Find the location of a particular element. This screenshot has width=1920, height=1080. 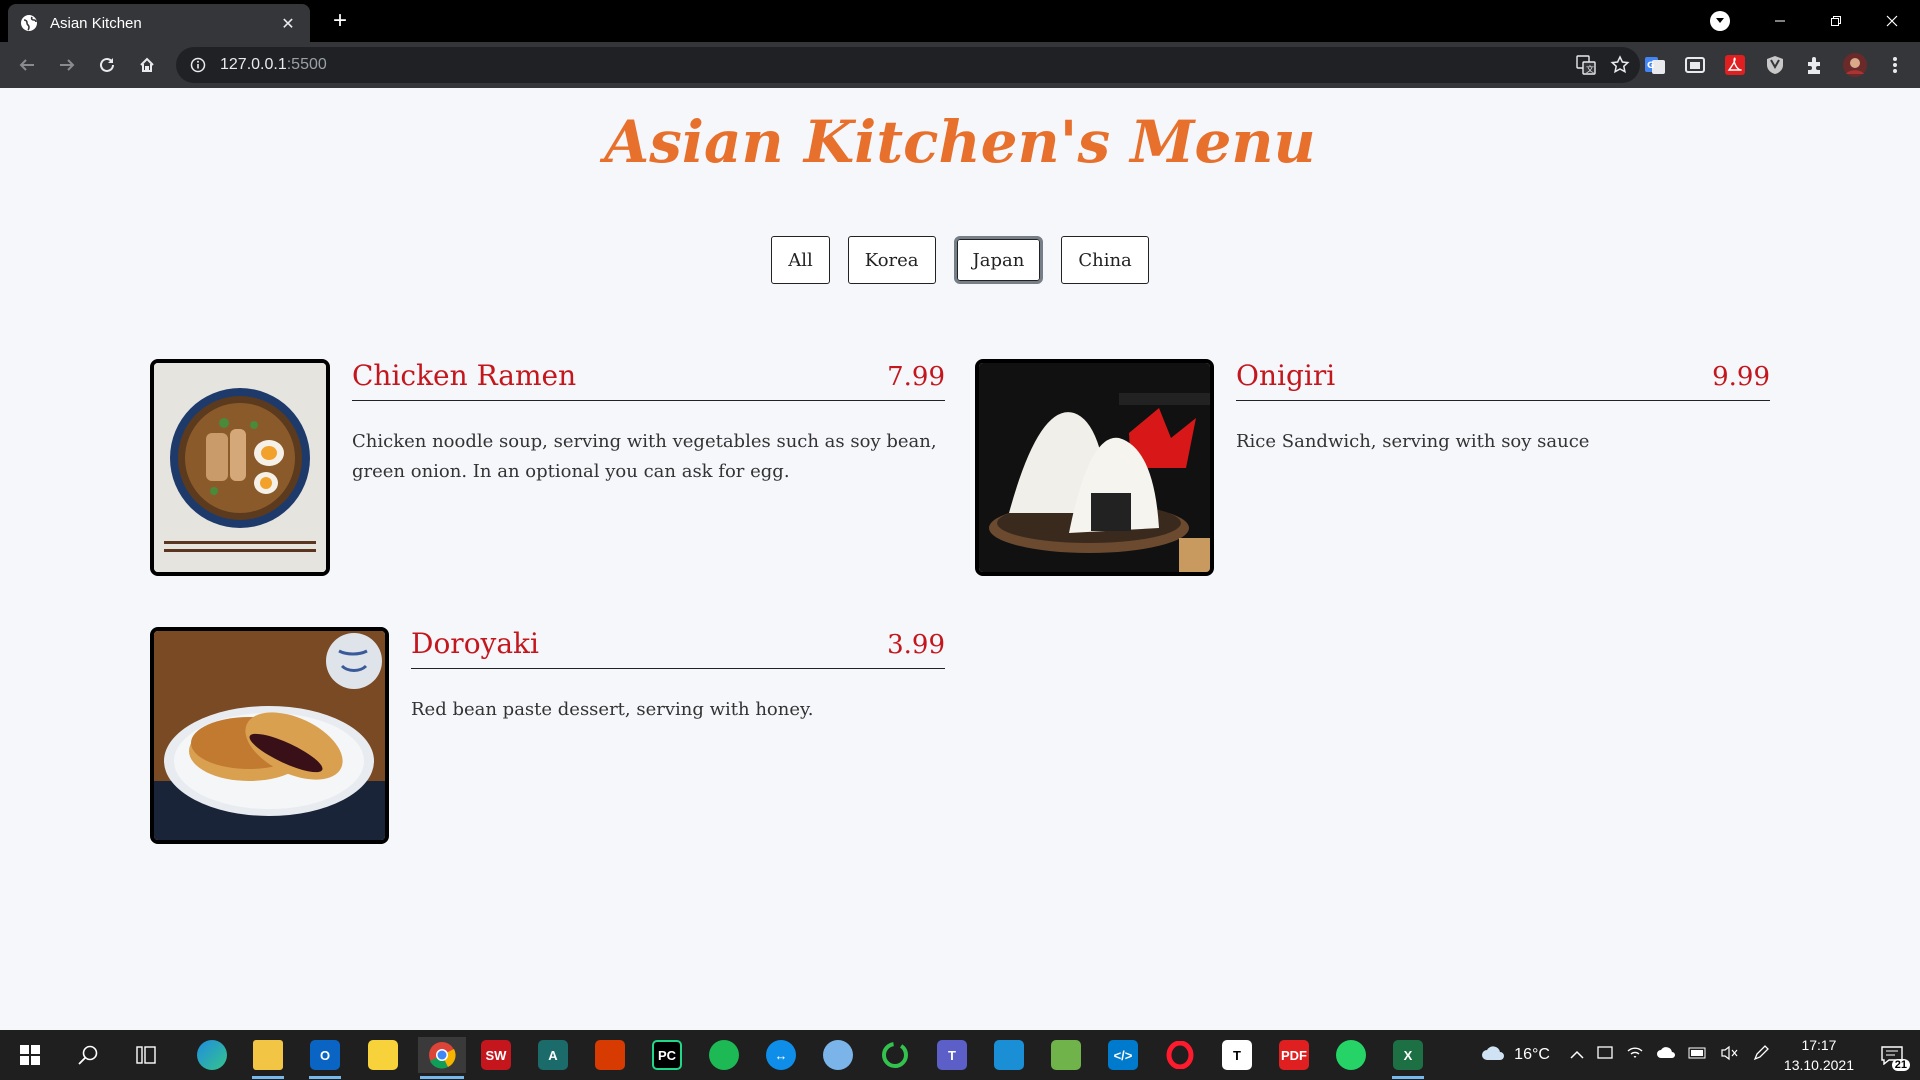

excel-icon: X is located at coordinates (1408, 1058).